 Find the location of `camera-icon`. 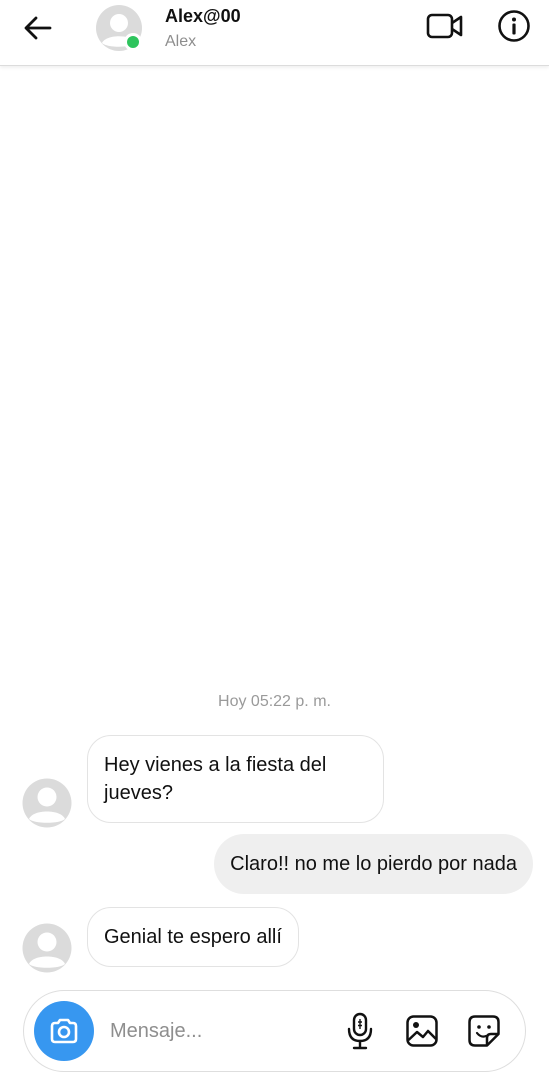

camera-icon is located at coordinates (64, 1031).